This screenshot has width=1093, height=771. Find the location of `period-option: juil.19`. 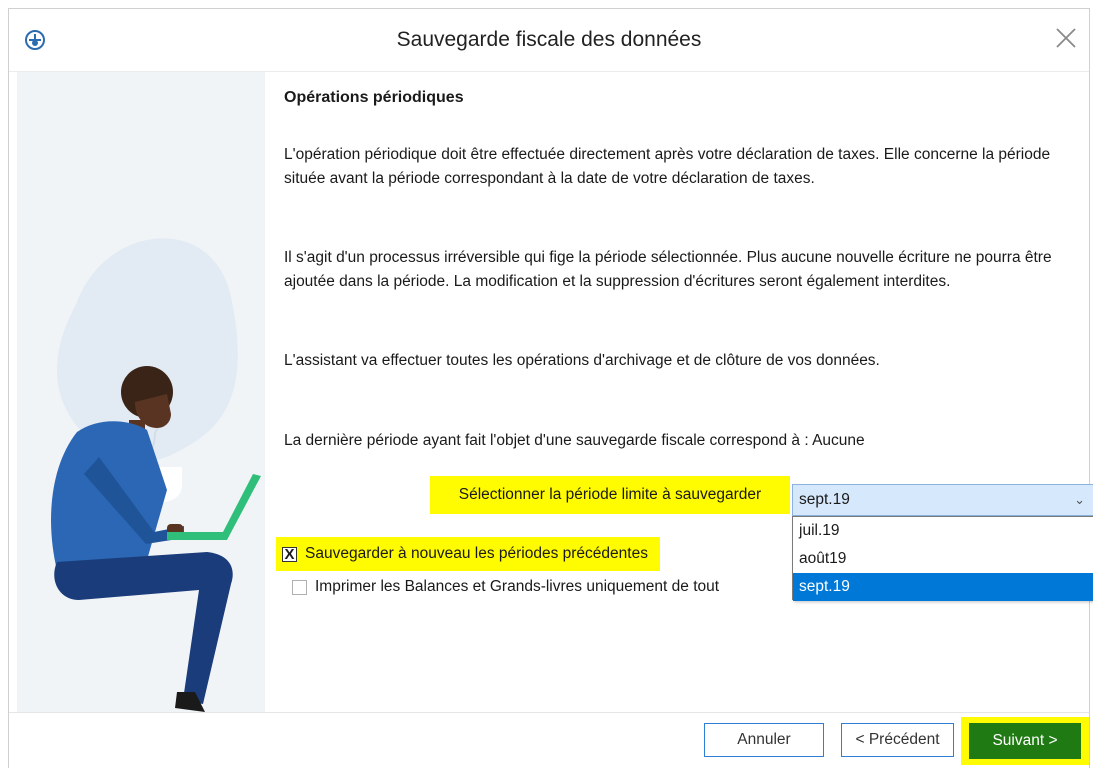

period-option: juil.19 is located at coordinates (943, 531).